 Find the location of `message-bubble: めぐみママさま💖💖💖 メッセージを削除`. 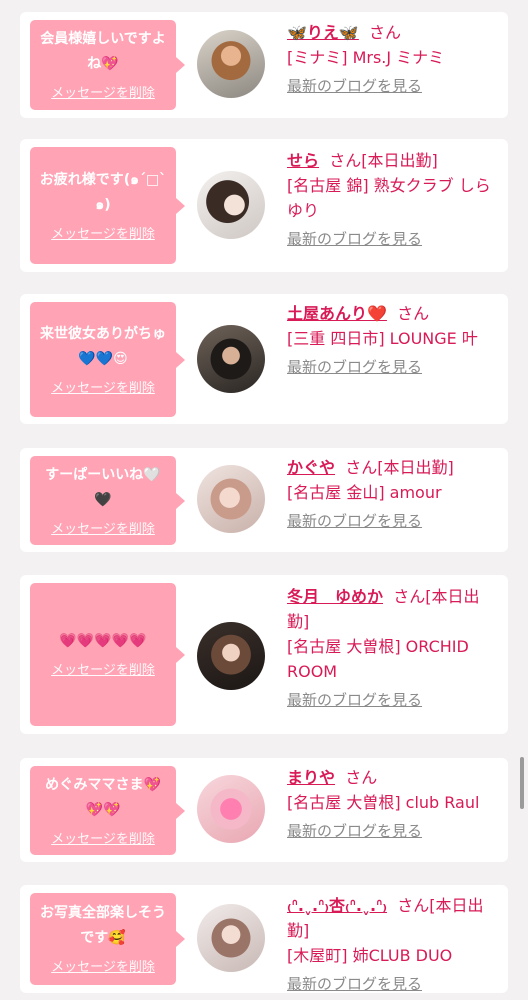

message-bubble: めぐみママさま💖💖💖 メッセージを削除 is located at coordinates (107, 810).